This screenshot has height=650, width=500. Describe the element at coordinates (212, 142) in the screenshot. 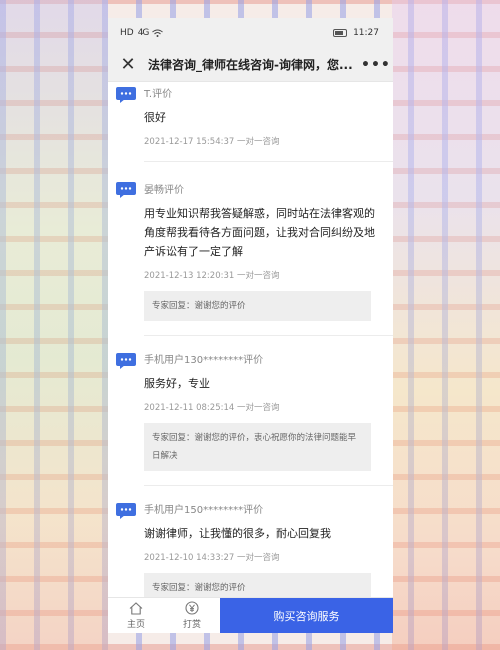

I see `review-meta: 2021-12-17 15:54:37 一对一咨询` at that location.